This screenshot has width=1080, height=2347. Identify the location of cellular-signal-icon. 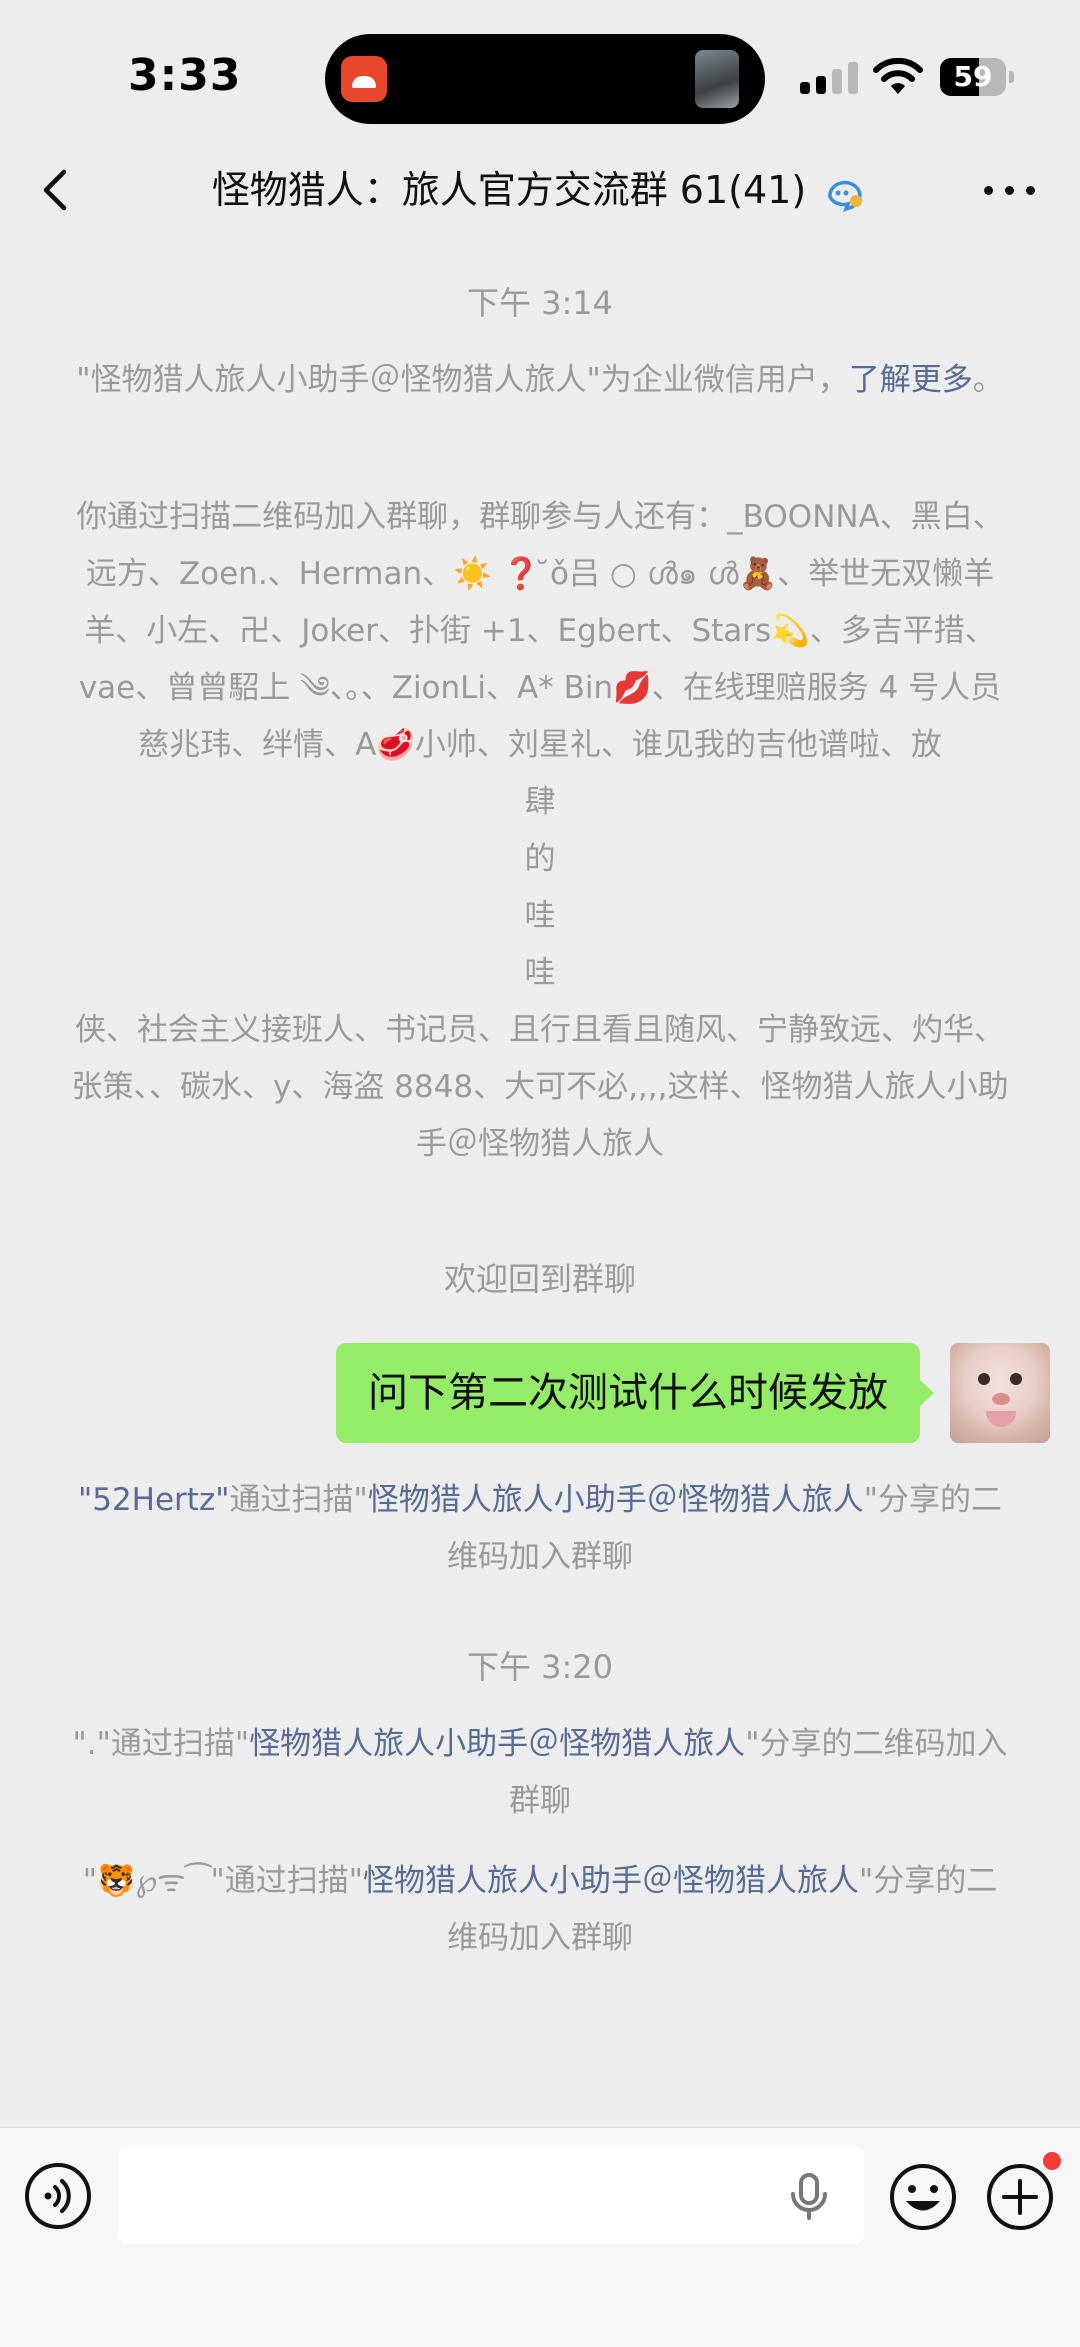
(830, 78).